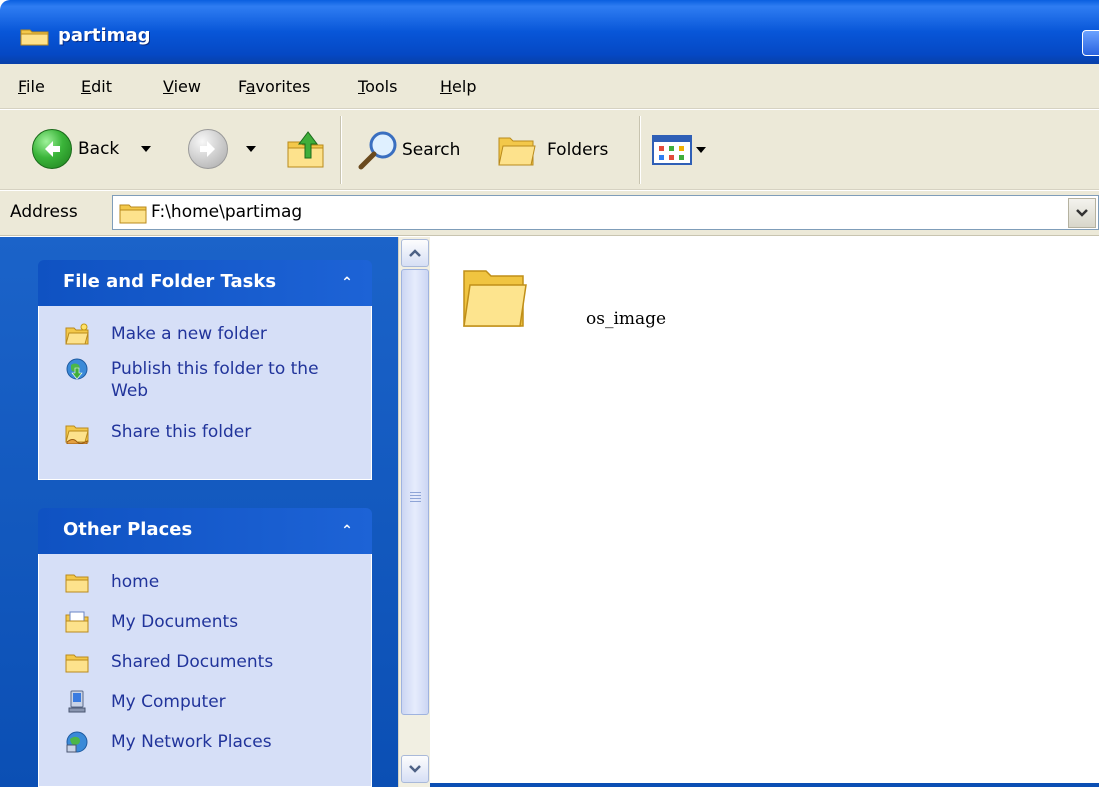  What do you see at coordinates (563, 298) in the screenshot?
I see `folder-item-os-image: os_image` at bounding box center [563, 298].